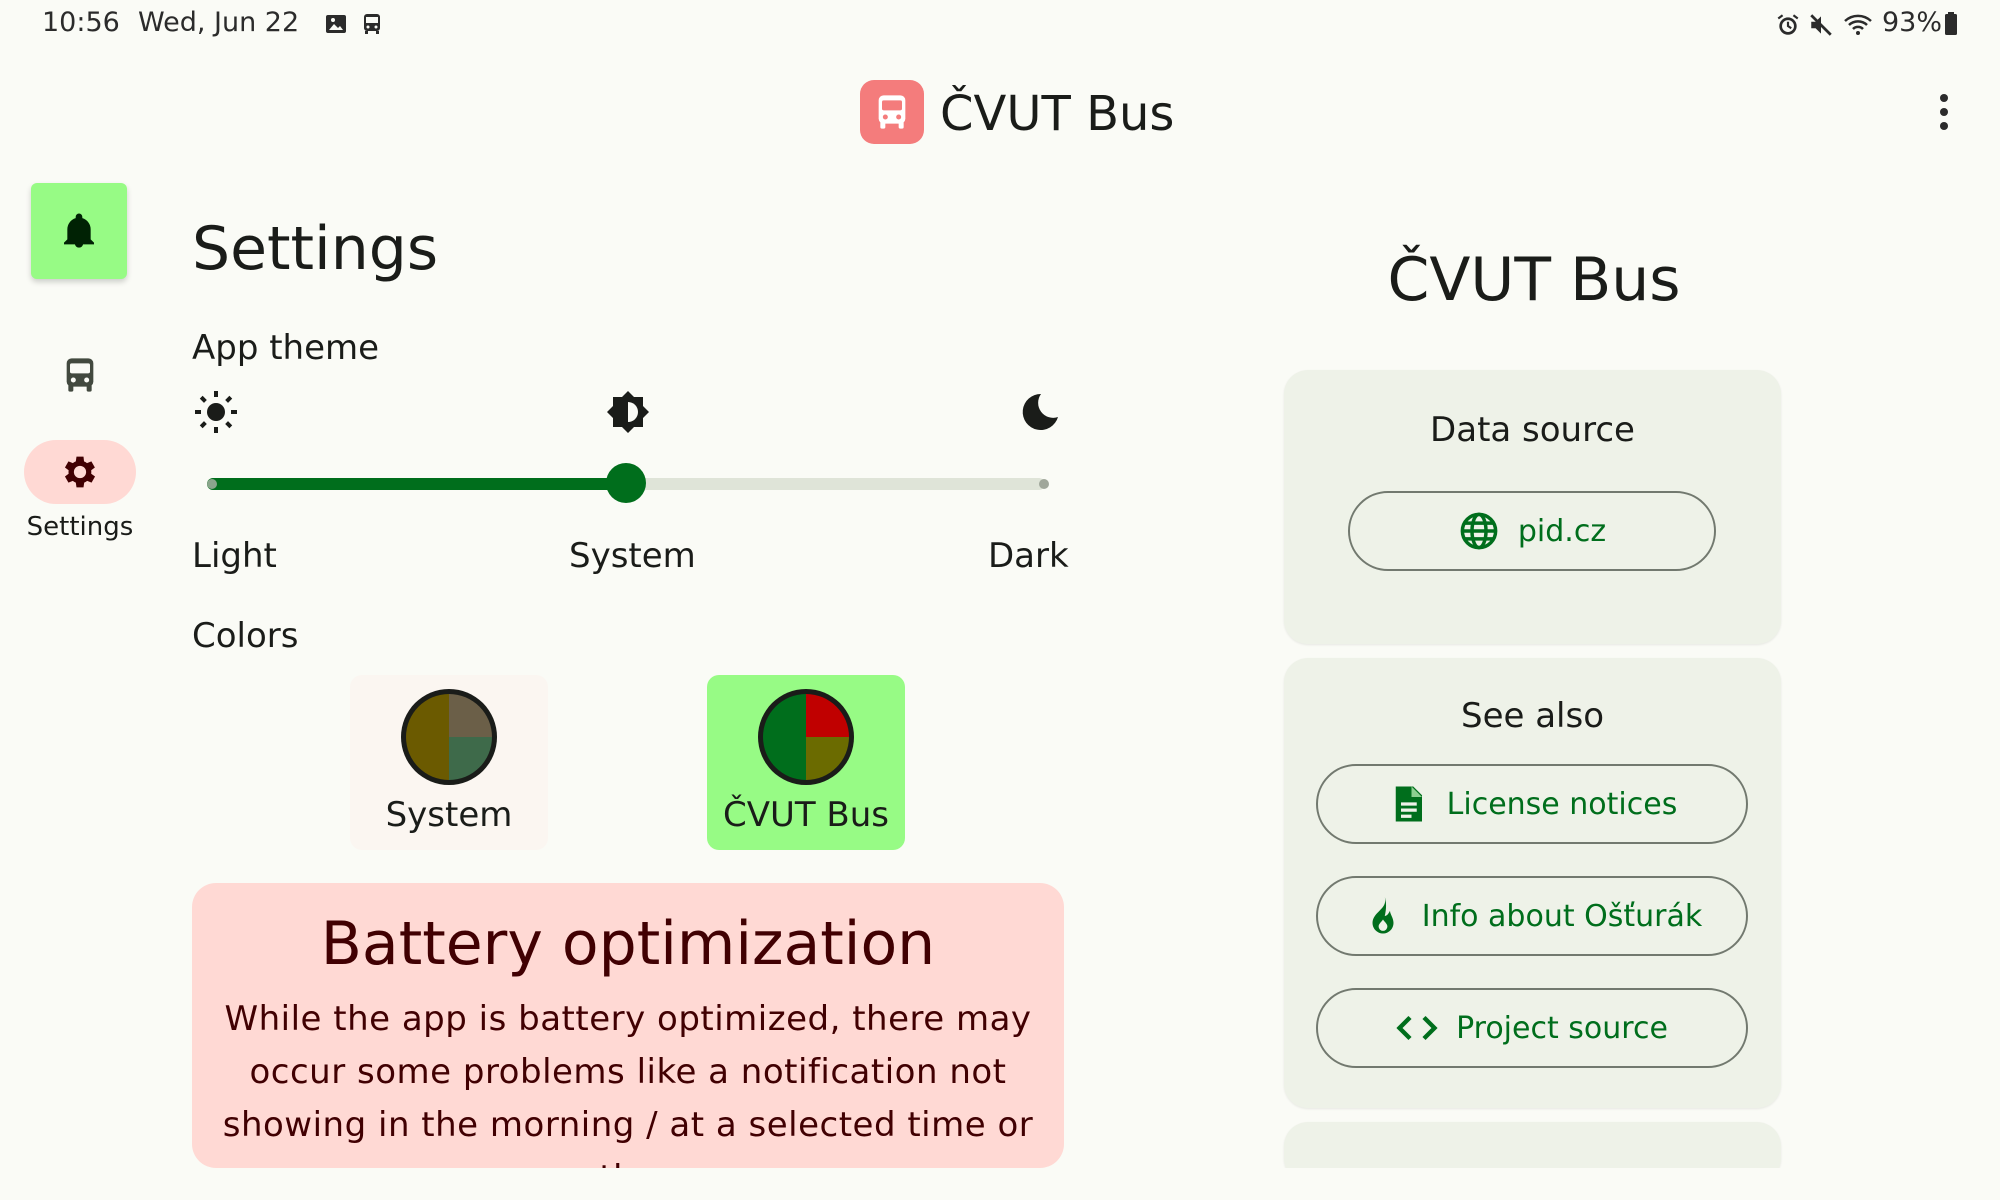 This screenshot has height=1200, width=2000. I want to click on project-source-button: Project source, so click(1532, 1028).